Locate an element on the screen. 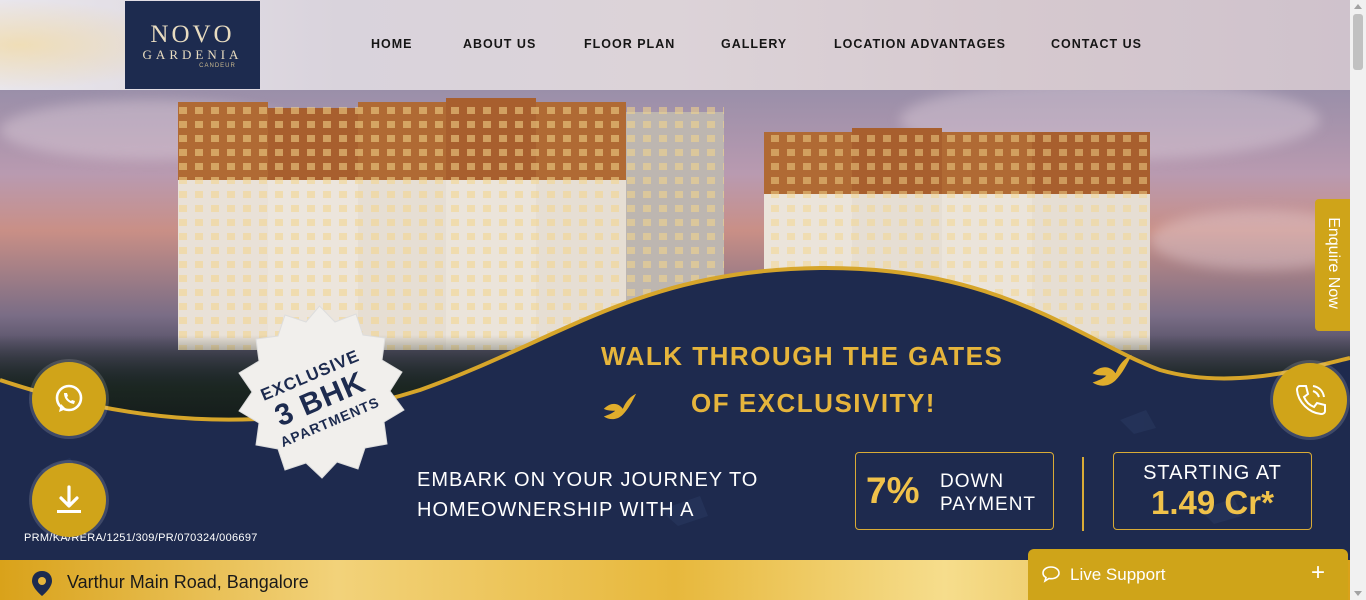  nav-about-us: ABOUT US is located at coordinates (499, 44).